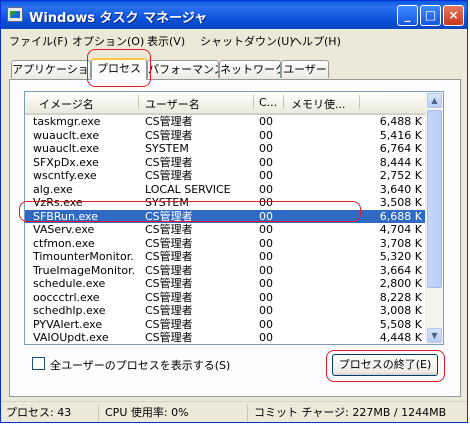  Describe the element at coordinates (64, 243) in the screenshot. I see `process-image-name: ctfmon.exe` at that location.